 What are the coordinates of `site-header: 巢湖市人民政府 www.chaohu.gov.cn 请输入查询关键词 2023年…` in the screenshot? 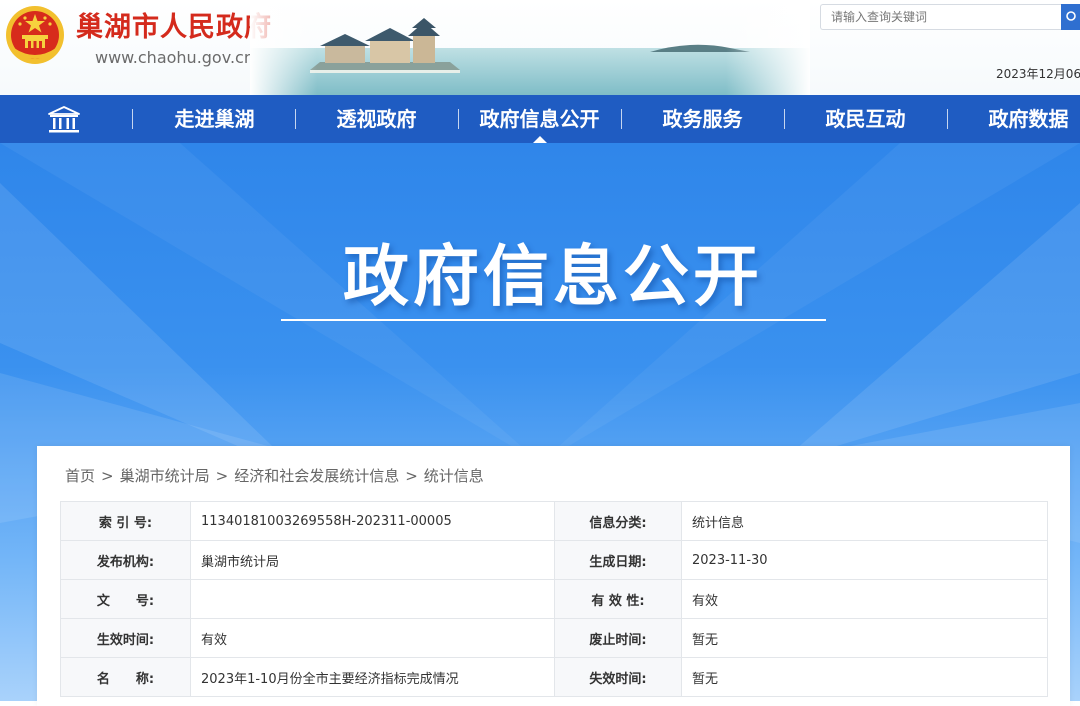 It's located at (540, 47).